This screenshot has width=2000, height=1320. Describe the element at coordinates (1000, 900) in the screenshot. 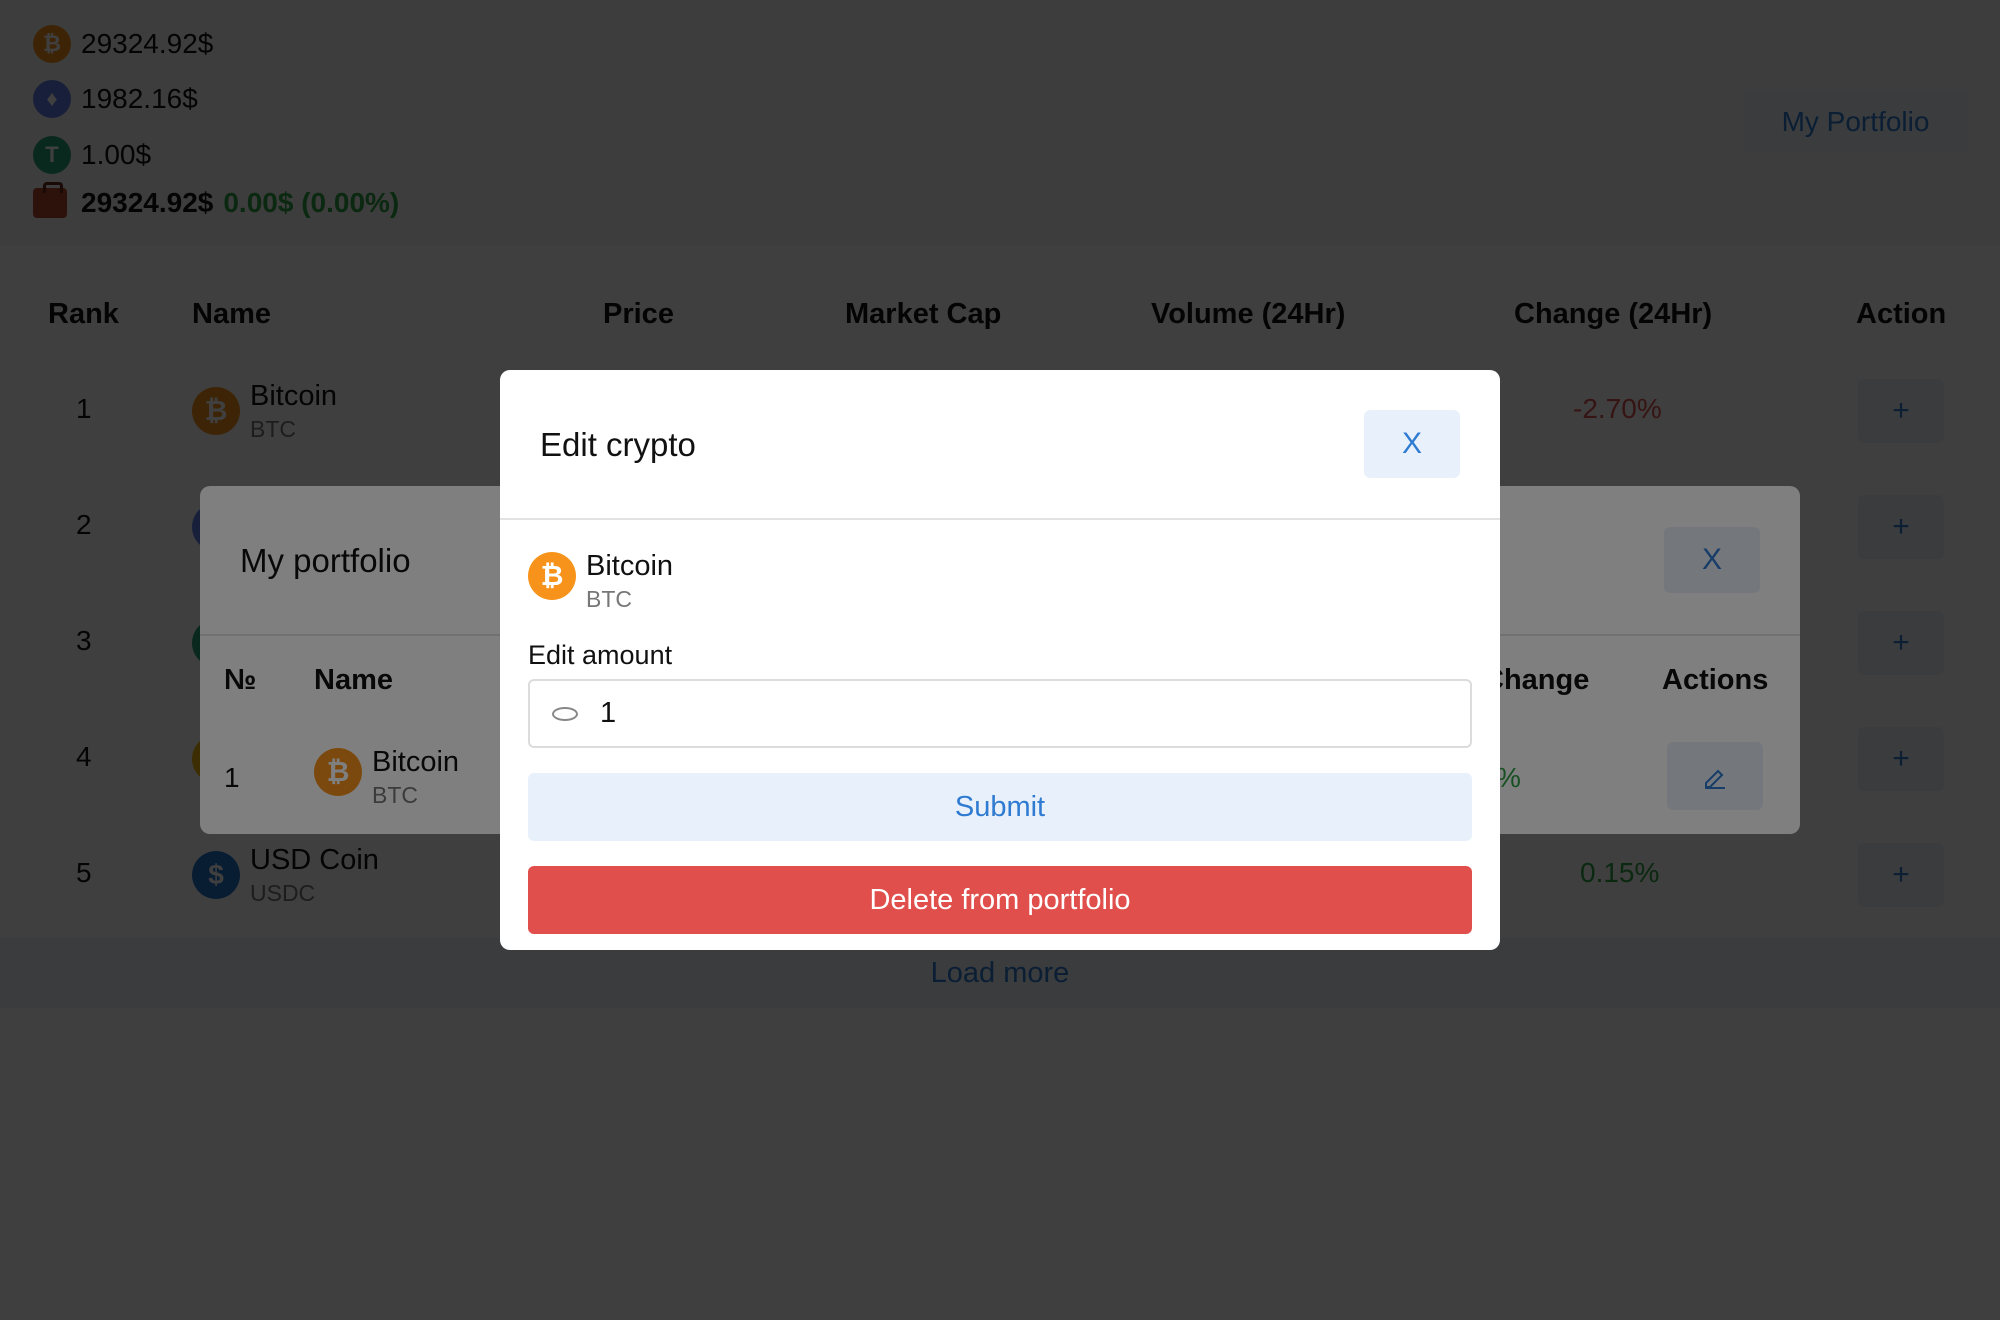

I see `delete-from-portfolio-button: Delete from portfolio` at that location.